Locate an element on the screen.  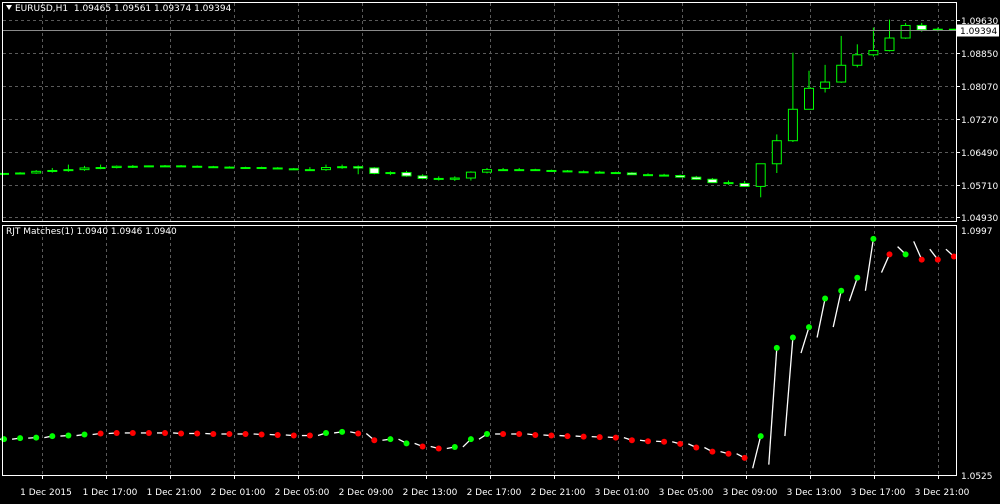
price-label: 1.06490 is located at coordinates (979, 154).